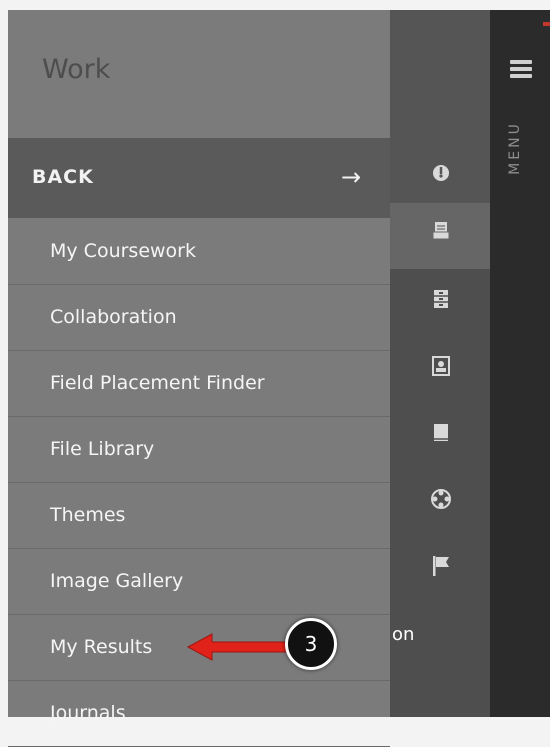  Describe the element at coordinates (546, 24) in the screenshot. I see `red-edge-mark` at that location.